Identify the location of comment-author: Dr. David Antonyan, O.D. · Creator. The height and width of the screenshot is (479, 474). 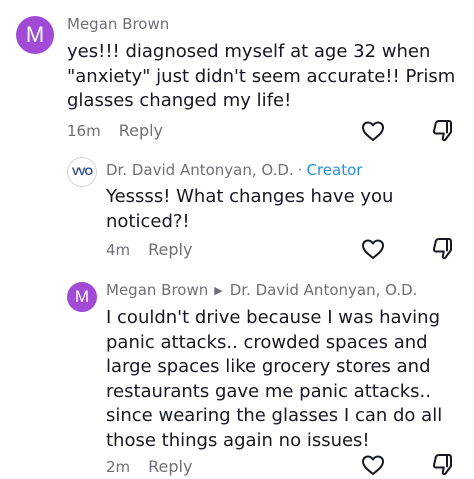
(234, 170).